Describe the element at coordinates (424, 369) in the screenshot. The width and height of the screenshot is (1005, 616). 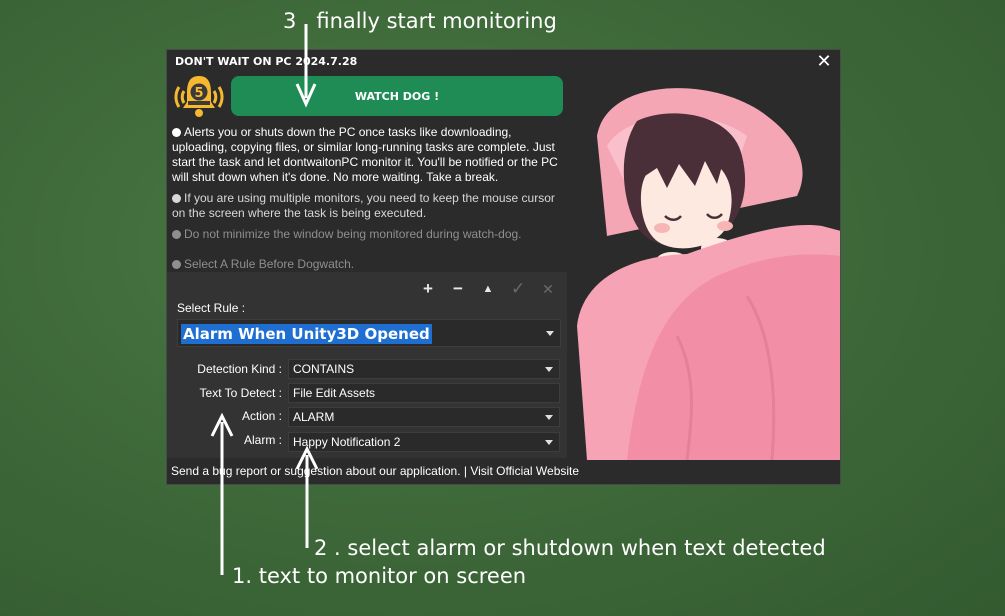
I see `detection-kind-dropdown: CONTAINS` at that location.